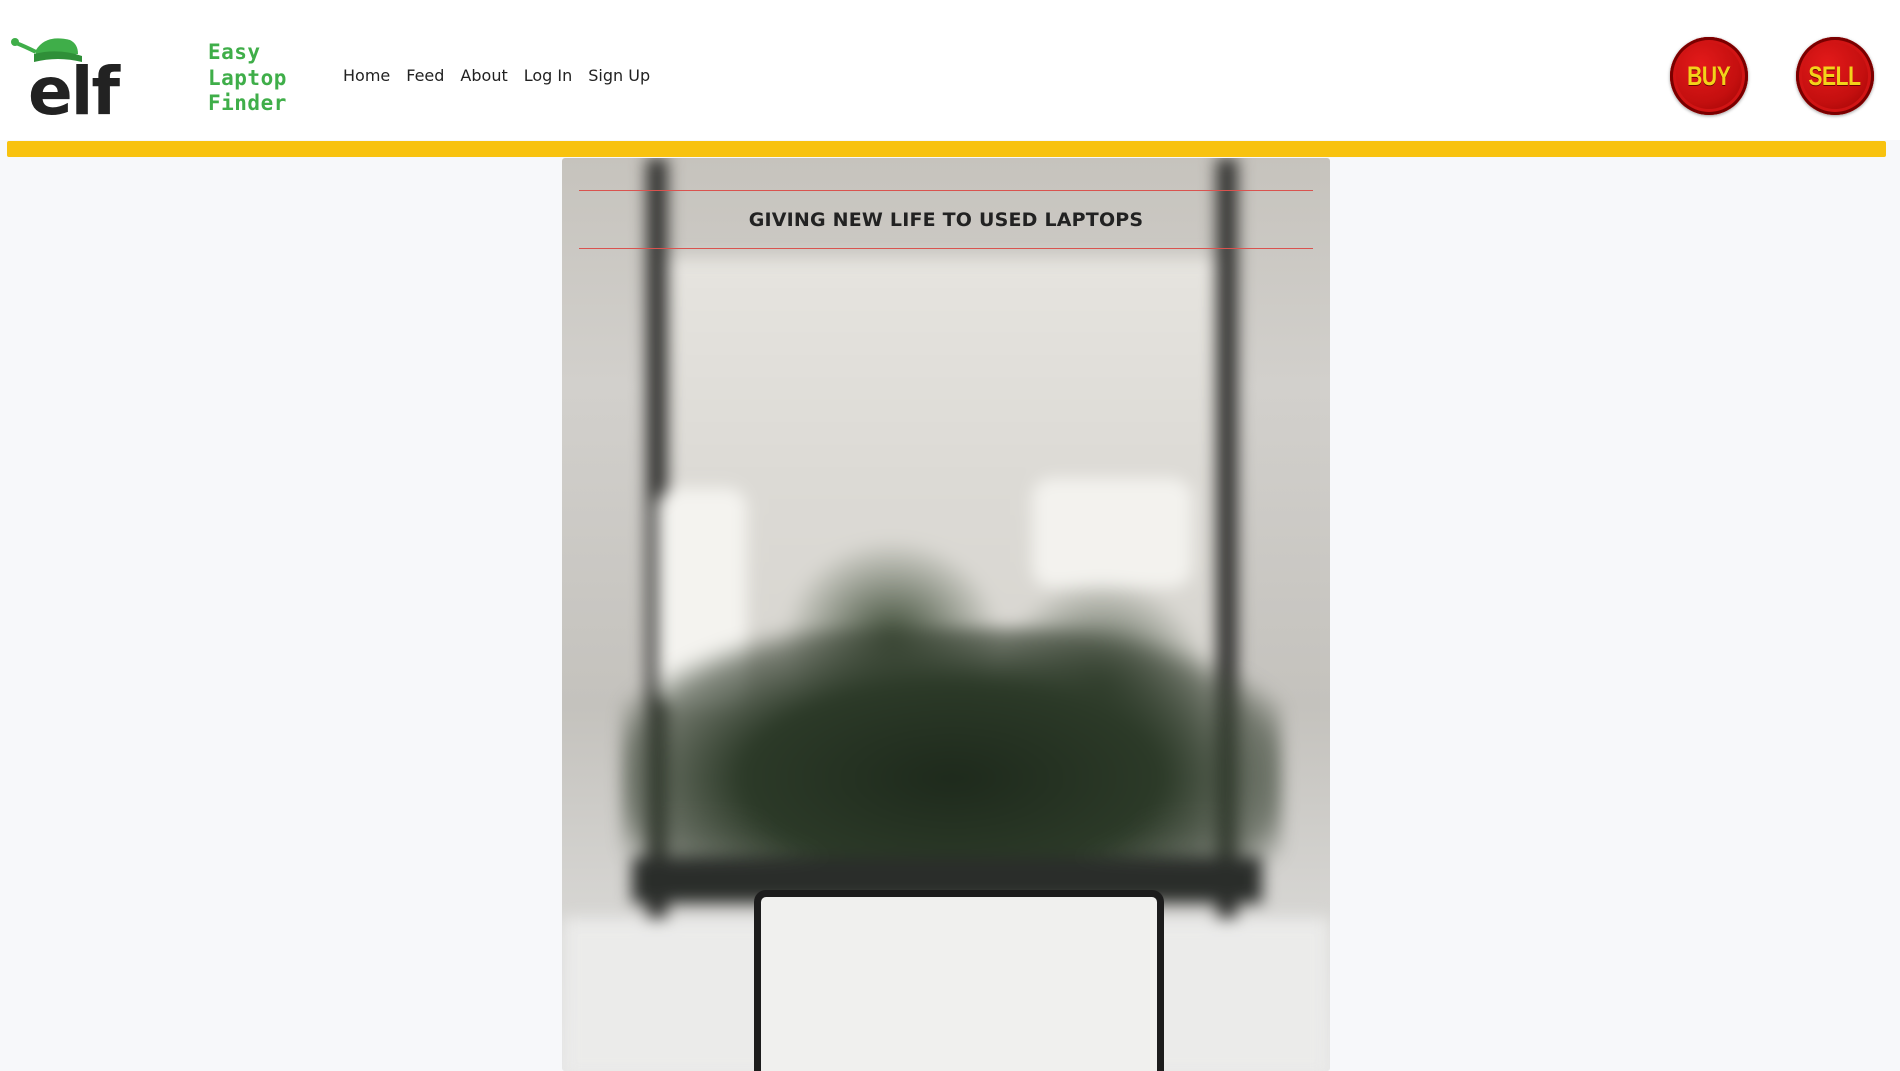 The height and width of the screenshot is (1071, 1900). Describe the element at coordinates (247, 103) in the screenshot. I see `tagline-line-finder: Finder` at that location.